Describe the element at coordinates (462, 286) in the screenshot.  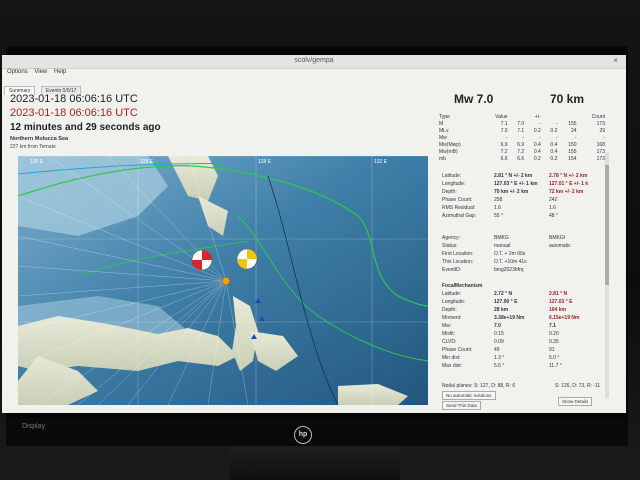
I see `focal-title: FocalMechanism` at that location.